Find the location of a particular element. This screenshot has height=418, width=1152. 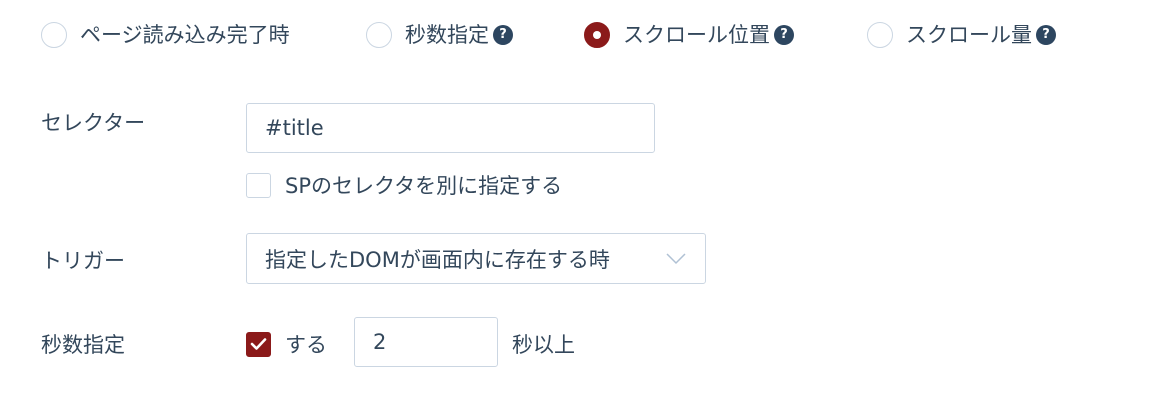

radio-label: ページ読み込み完了時 is located at coordinates (185, 35).